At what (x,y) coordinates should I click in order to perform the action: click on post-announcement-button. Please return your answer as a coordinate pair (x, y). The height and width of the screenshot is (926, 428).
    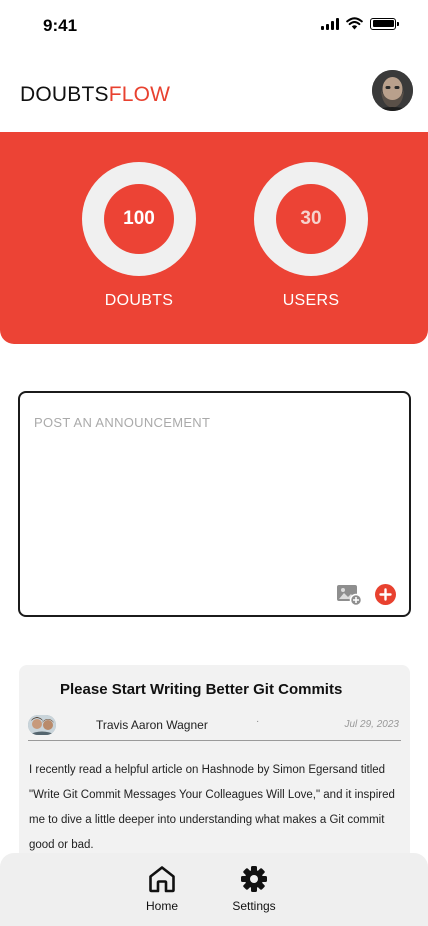
    Looking at the image, I should click on (385, 594).